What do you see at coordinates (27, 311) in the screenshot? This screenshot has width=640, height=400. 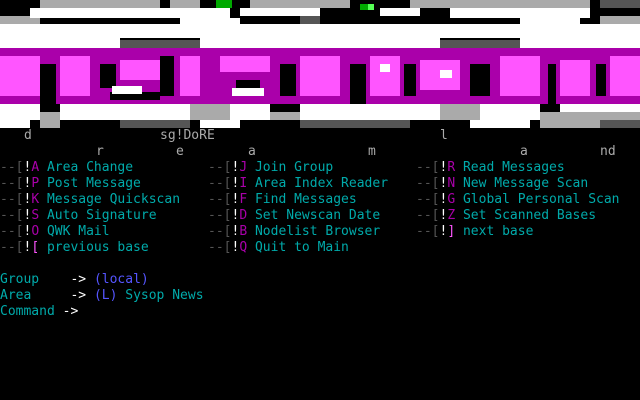 I see `command-label: Command` at bounding box center [27, 311].